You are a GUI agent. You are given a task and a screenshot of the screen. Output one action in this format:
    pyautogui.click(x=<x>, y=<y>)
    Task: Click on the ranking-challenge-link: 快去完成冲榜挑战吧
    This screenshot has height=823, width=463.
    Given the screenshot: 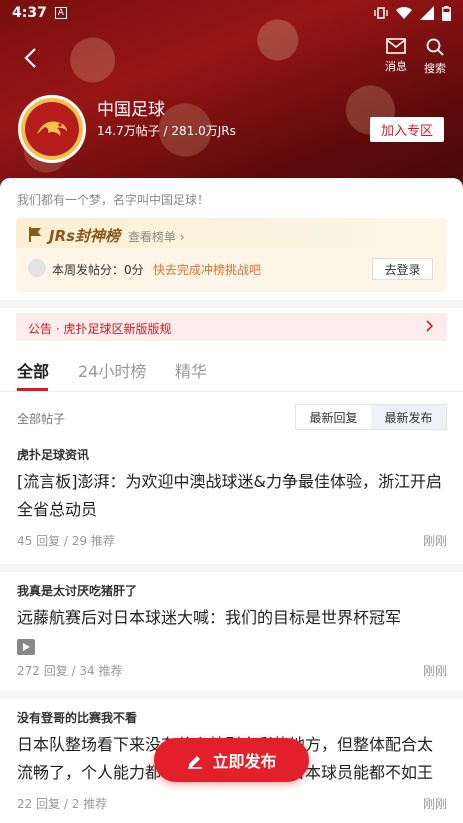 What is the action you would take?
    pyautogui.click(x=207, y=269)
    